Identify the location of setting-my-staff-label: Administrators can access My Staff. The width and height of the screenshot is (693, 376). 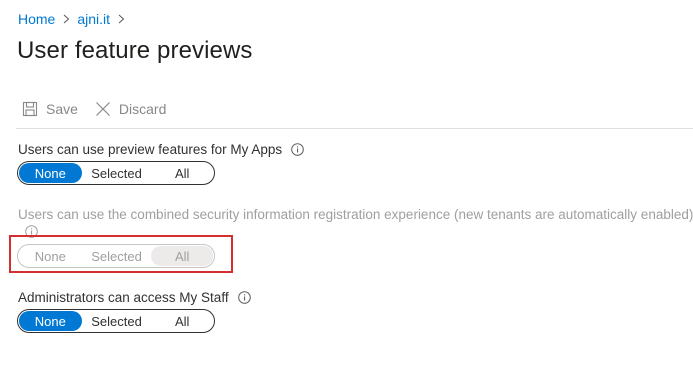
(134, 297).